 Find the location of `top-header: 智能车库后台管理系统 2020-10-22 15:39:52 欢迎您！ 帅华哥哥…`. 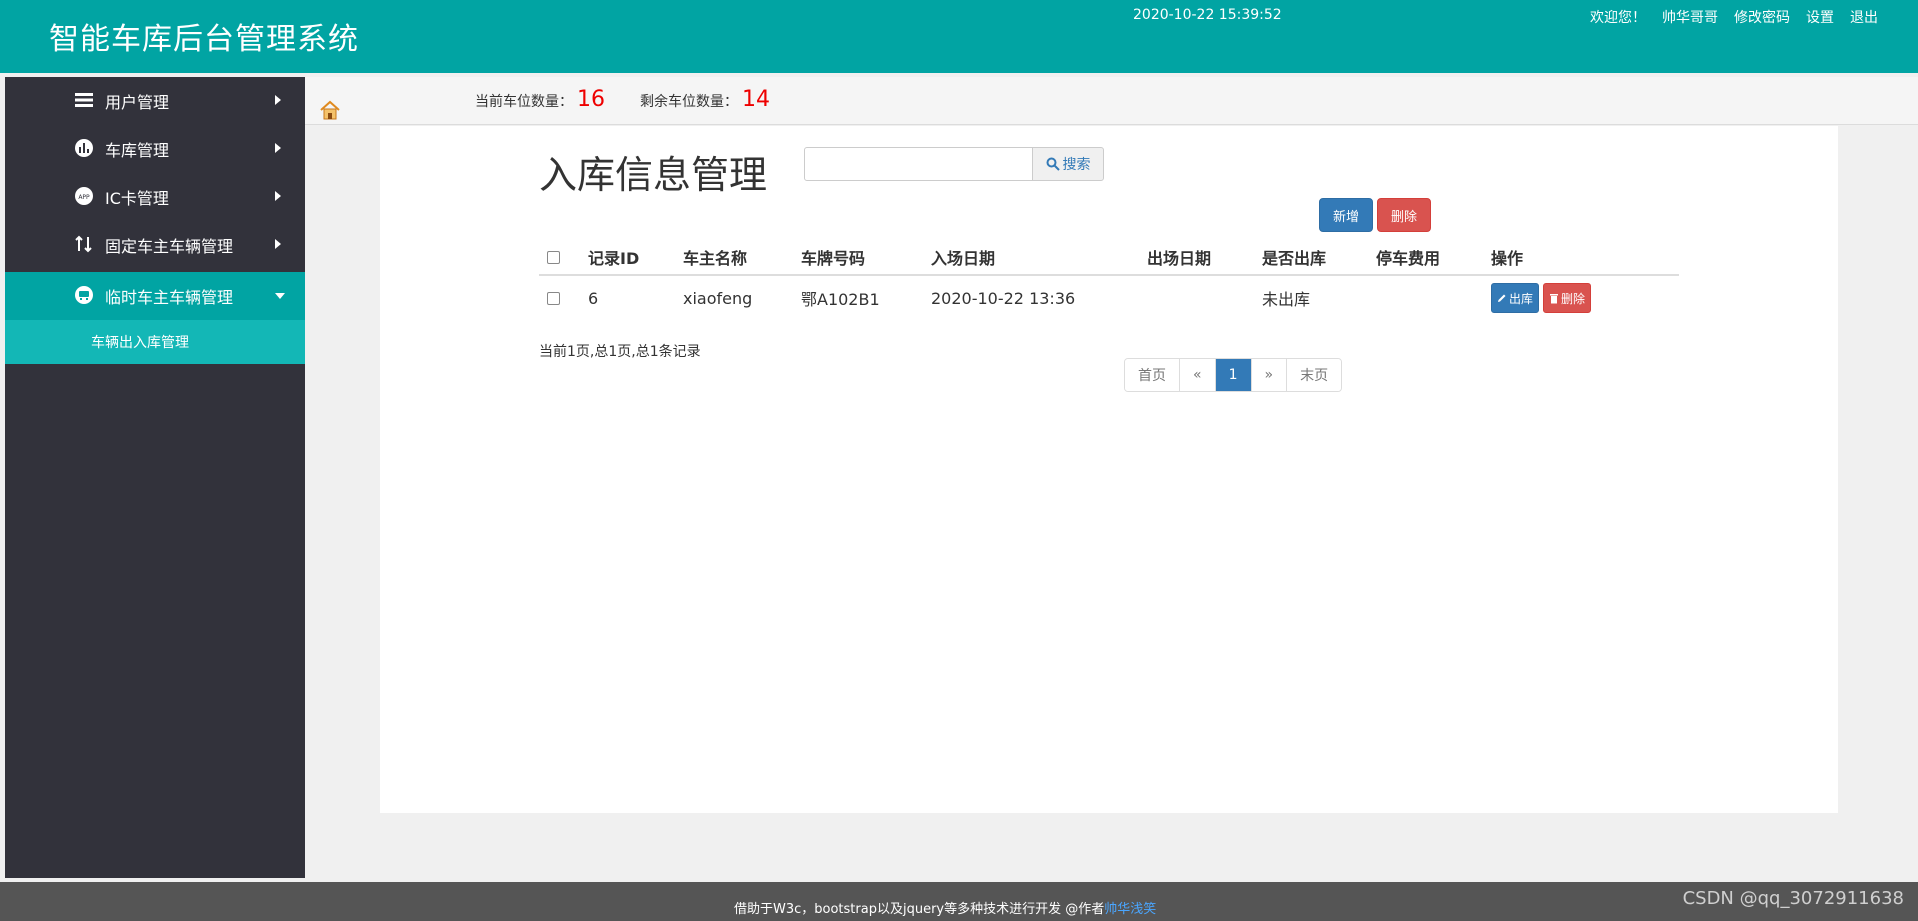

top-header: 智能车库后台管理系统 2020-10-22 15:39:52 欢迎您！ 帅华哥哥… is located at coordinates (959, 36).